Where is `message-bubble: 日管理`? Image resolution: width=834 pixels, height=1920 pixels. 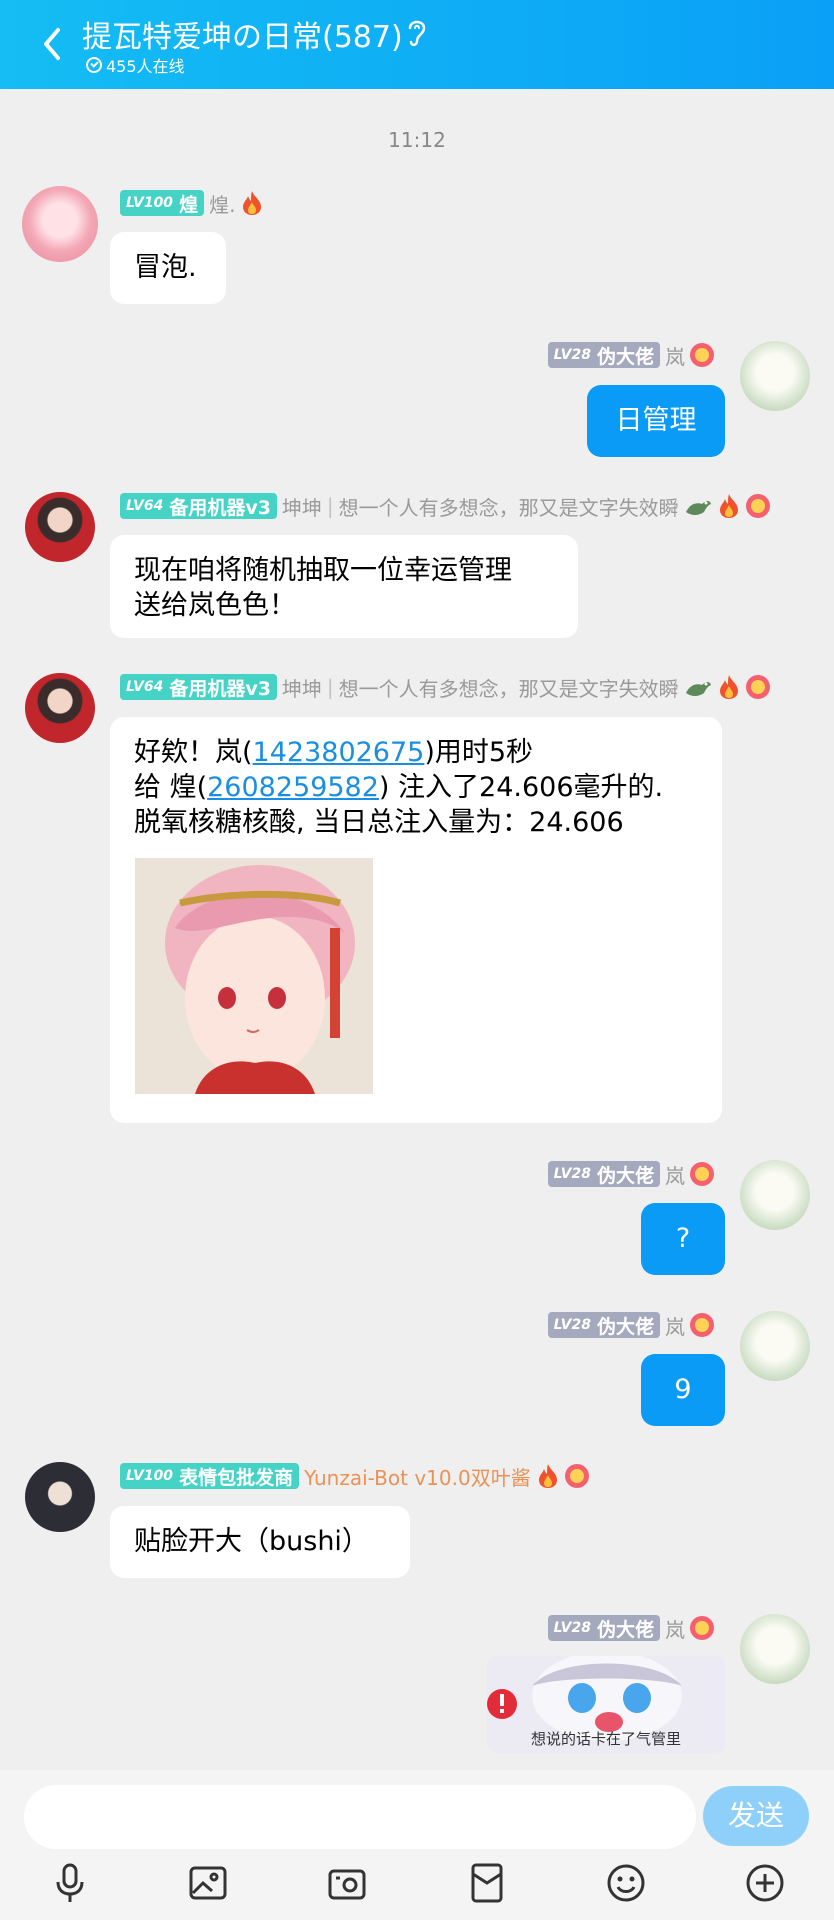
message-bubble: 日管理 is located at coordinates (656, 421).